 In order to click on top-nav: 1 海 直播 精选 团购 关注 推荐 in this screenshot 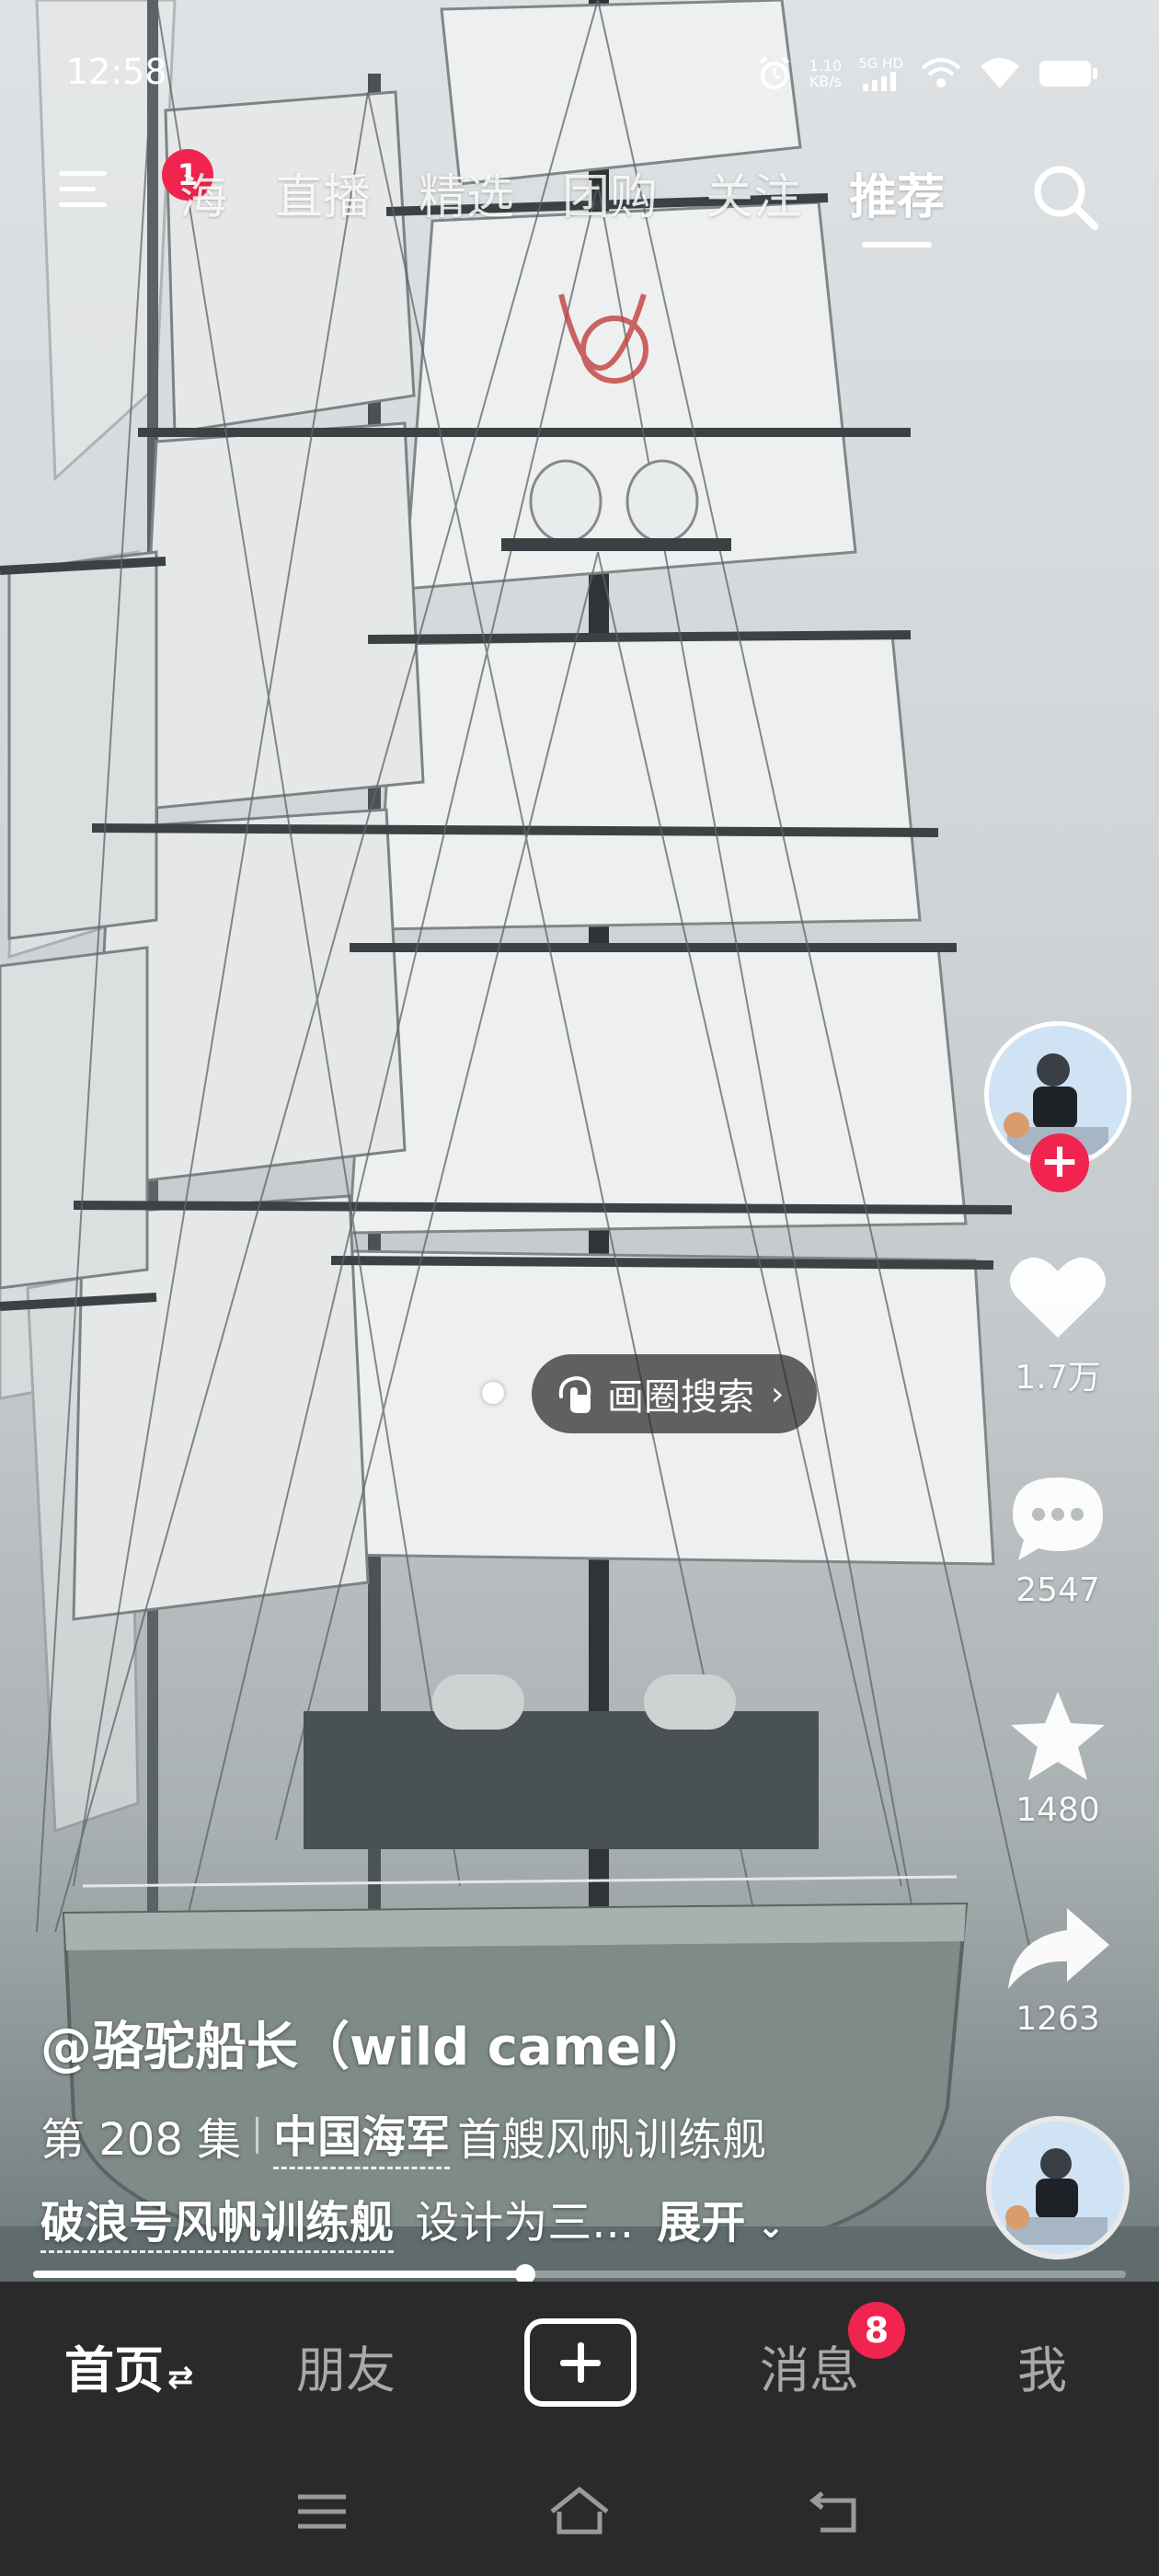, I will do `click(579, 197)`.